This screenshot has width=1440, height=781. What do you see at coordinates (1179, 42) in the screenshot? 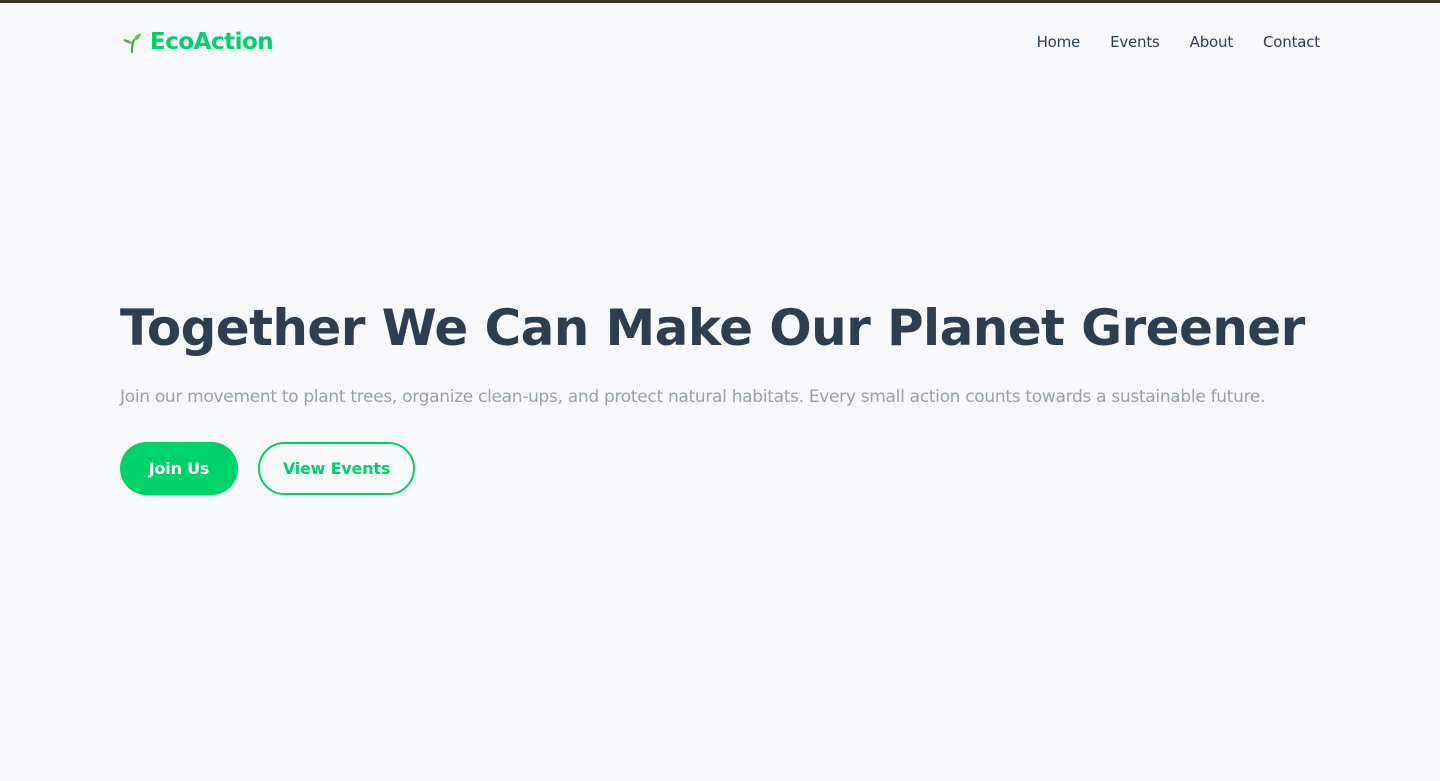
I see `main-nav: Home Events About Contact` at bounding box center [1179, 42].